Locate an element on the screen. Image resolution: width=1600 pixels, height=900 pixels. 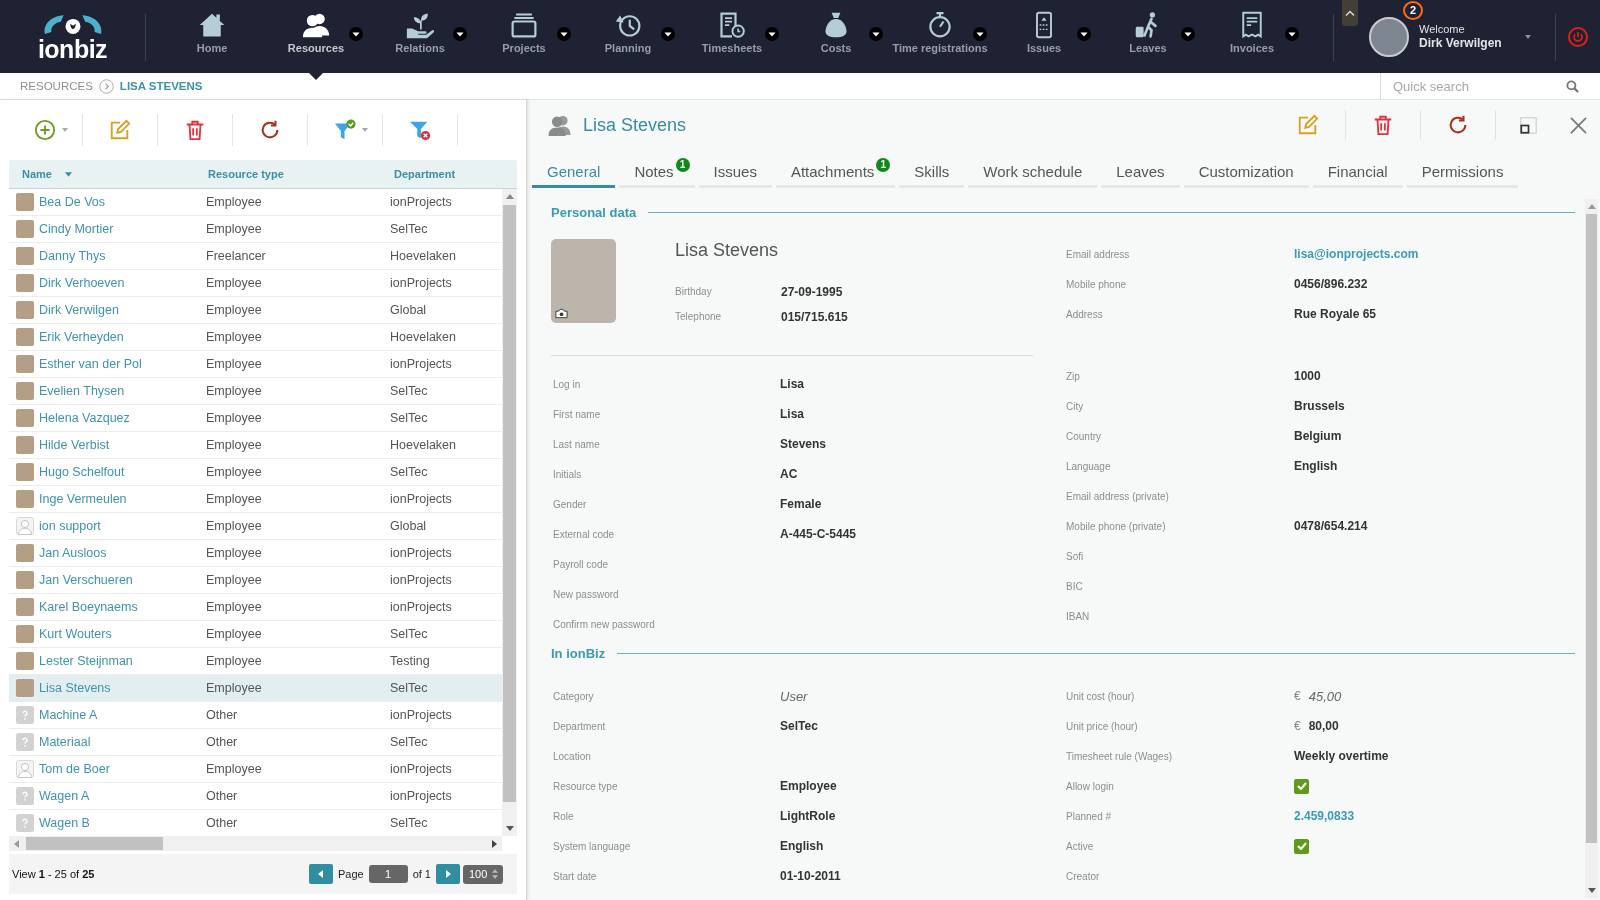
scroll-left-icon is located at coordinates (16, 843).